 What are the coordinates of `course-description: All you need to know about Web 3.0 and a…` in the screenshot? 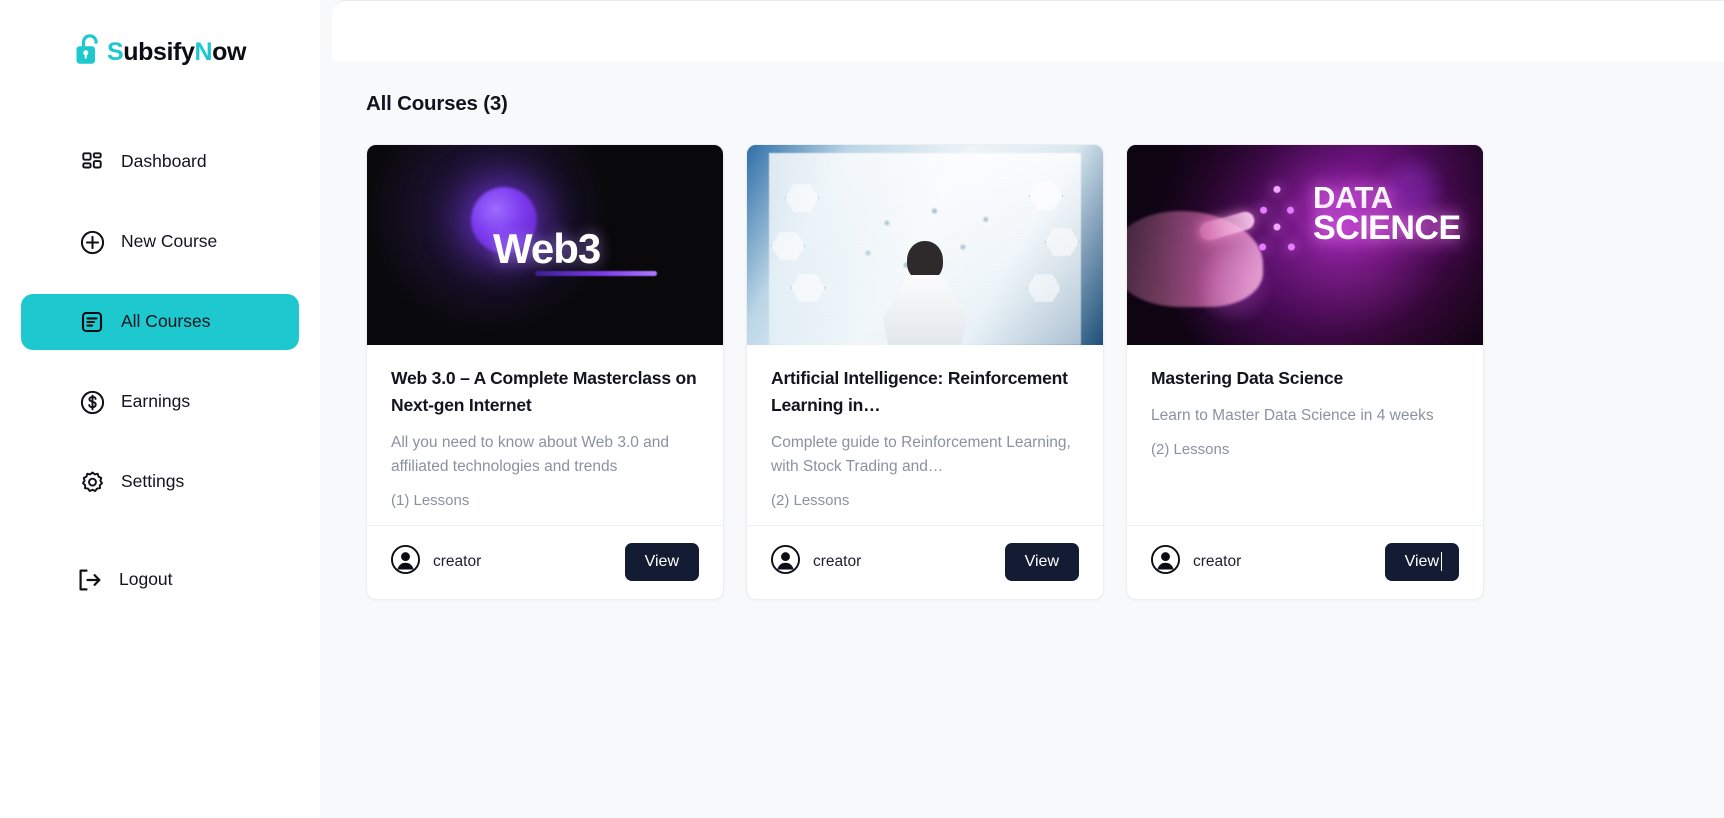 It's located at (530, 454).